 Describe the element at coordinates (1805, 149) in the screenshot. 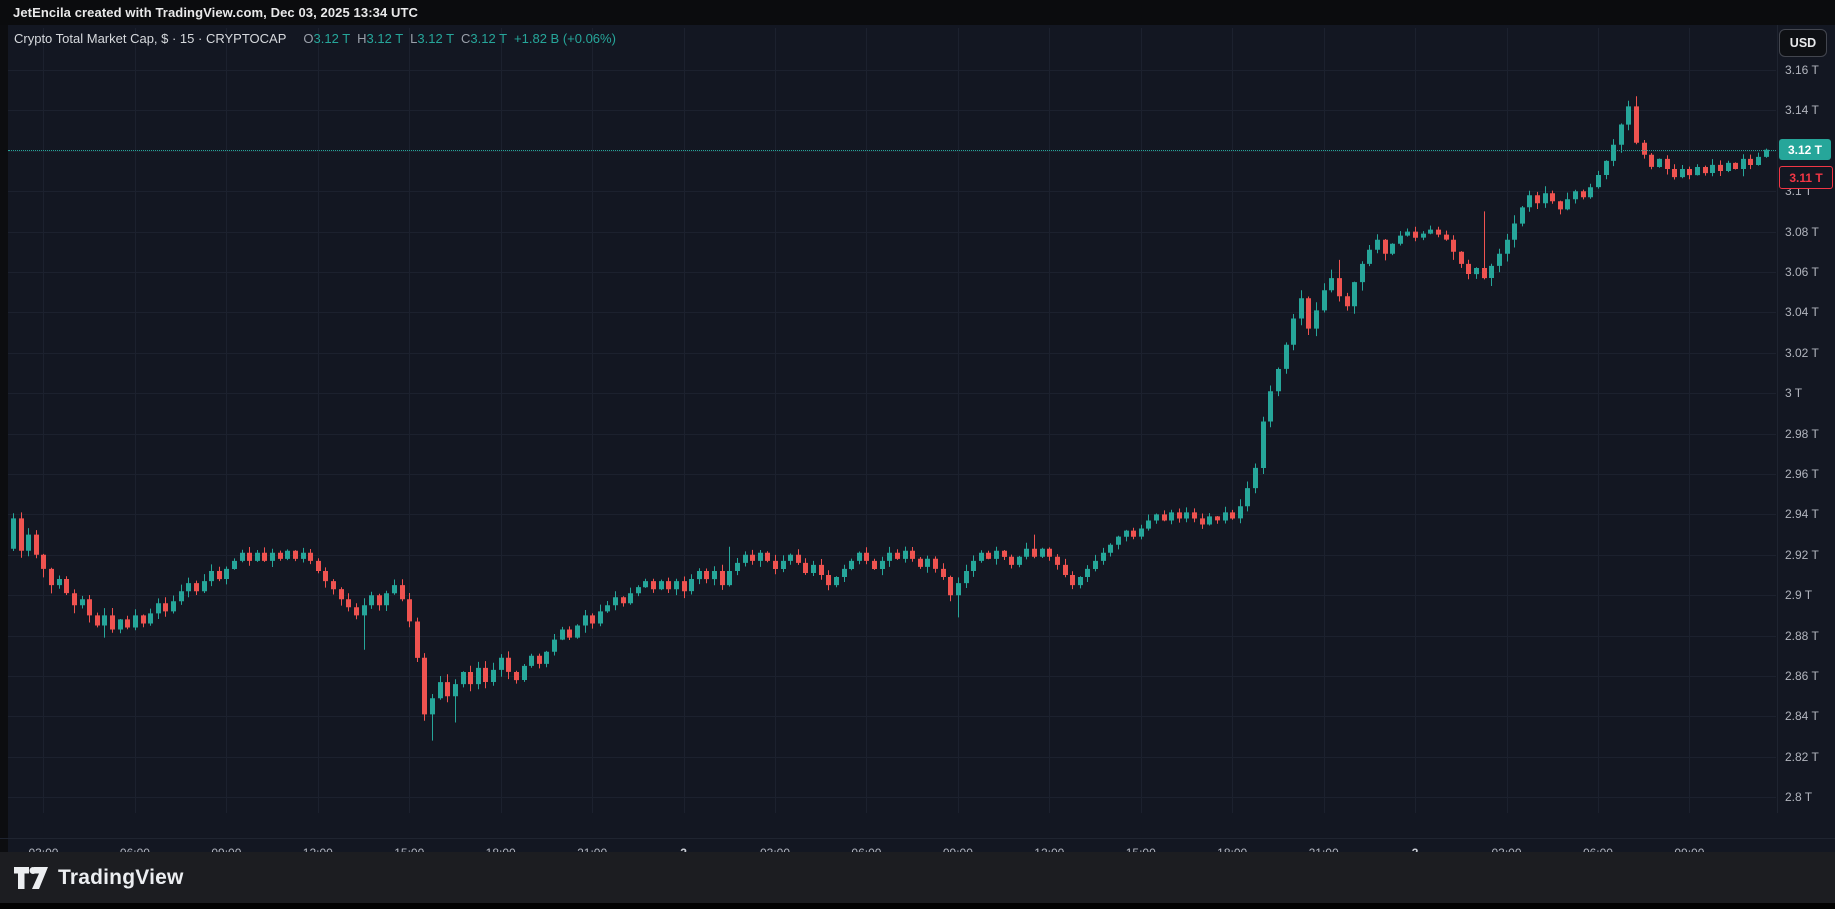

I see `last-price-badge: 3.12 T` at that location.